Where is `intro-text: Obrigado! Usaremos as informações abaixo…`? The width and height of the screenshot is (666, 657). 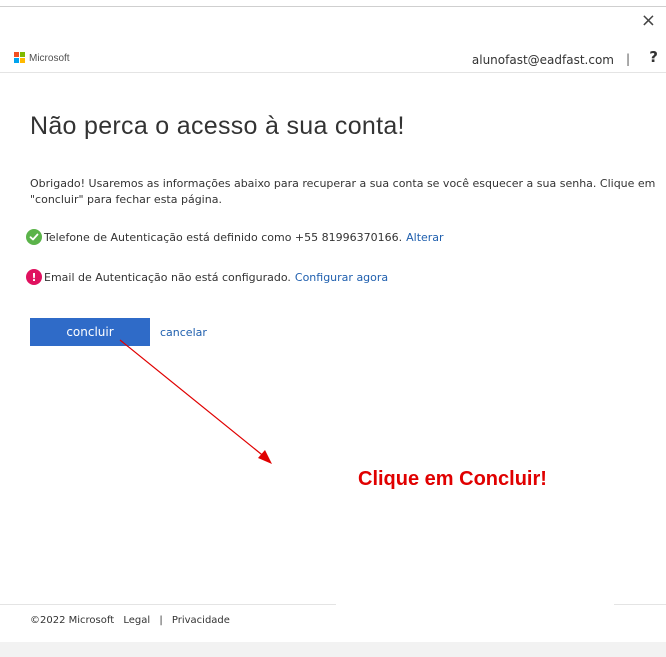
intro-text: Obrigado! Usaremos as informações abaixo… is located at coordinates (343, 191).